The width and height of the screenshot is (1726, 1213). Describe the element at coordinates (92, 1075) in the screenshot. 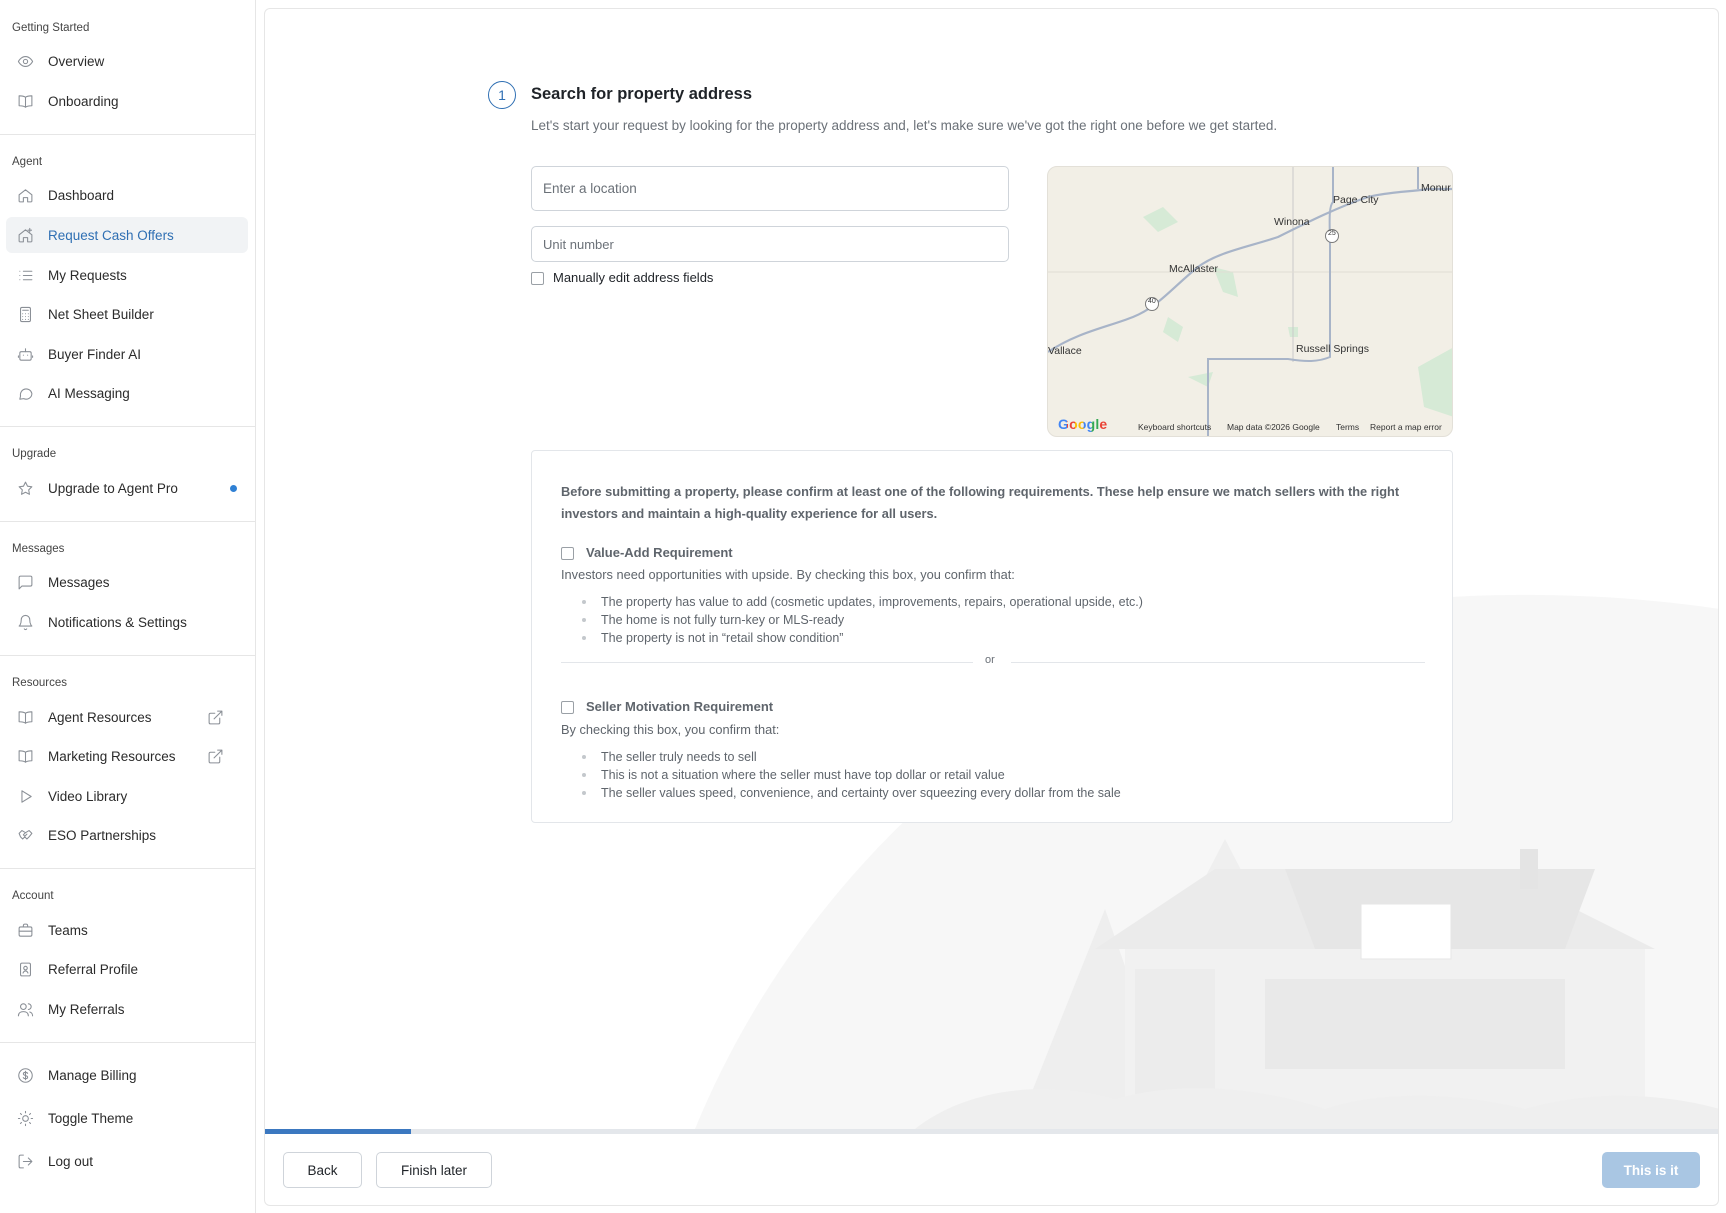

I see `sidebar-item-label: Manage Billing` at that location.